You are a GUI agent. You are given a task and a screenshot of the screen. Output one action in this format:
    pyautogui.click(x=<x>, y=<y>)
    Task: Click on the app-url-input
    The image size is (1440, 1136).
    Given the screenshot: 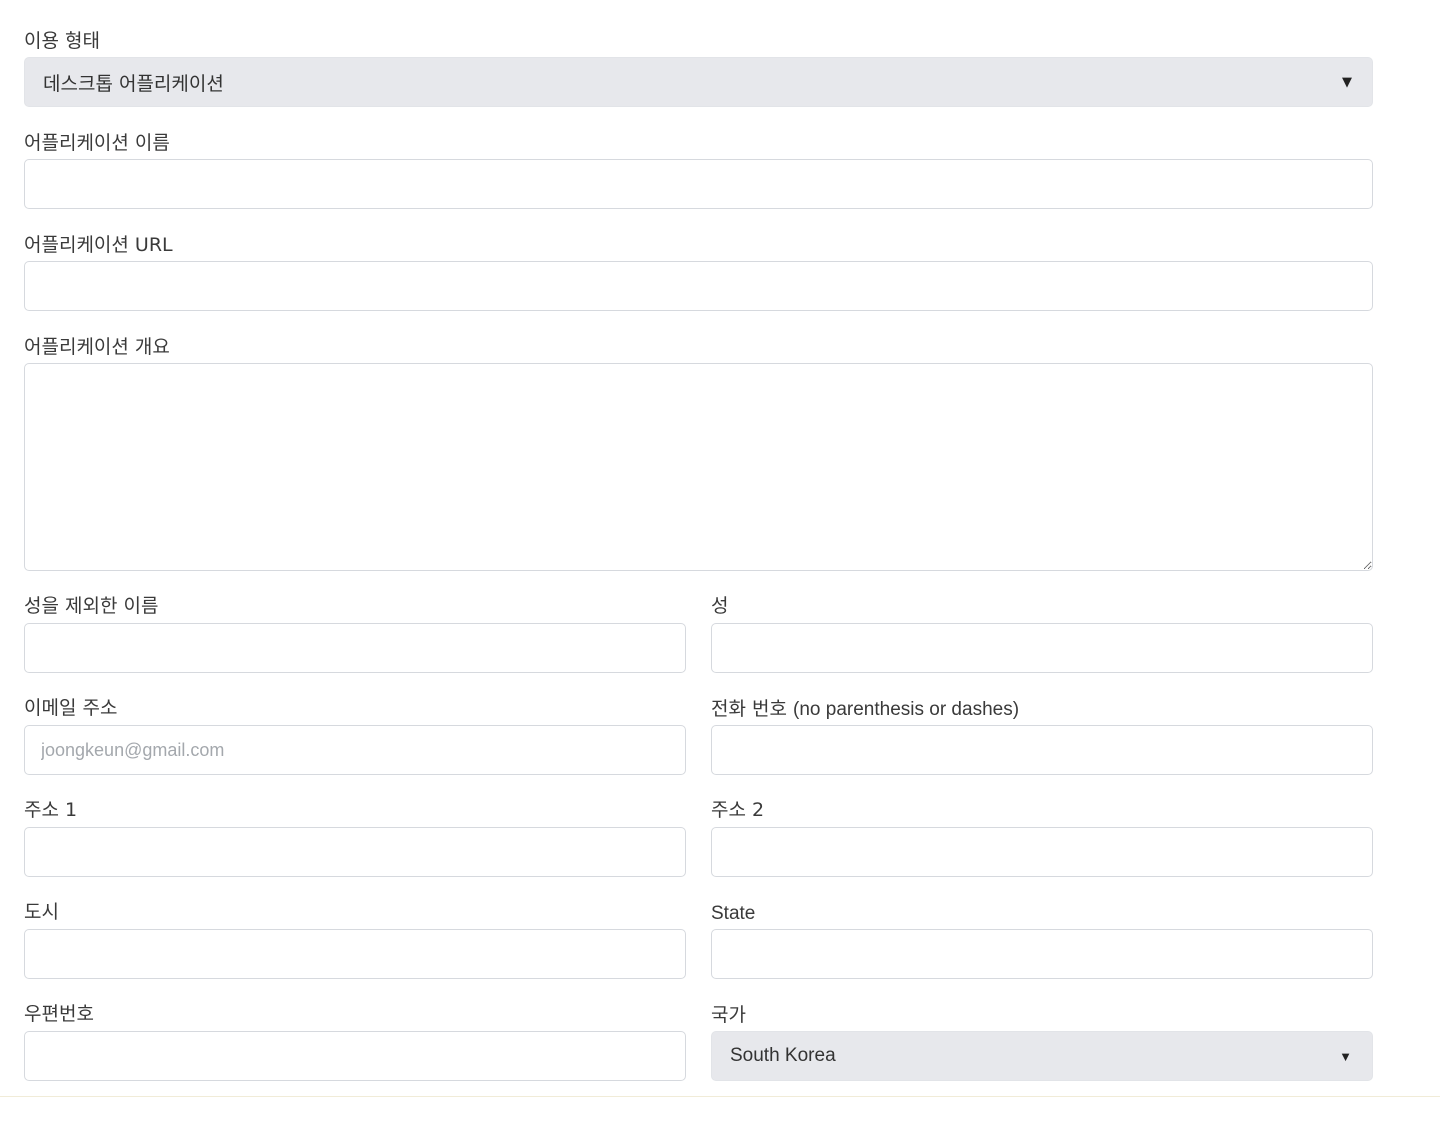 What is the action you would take?
    pyautogui.click(x=698, y=286)
    